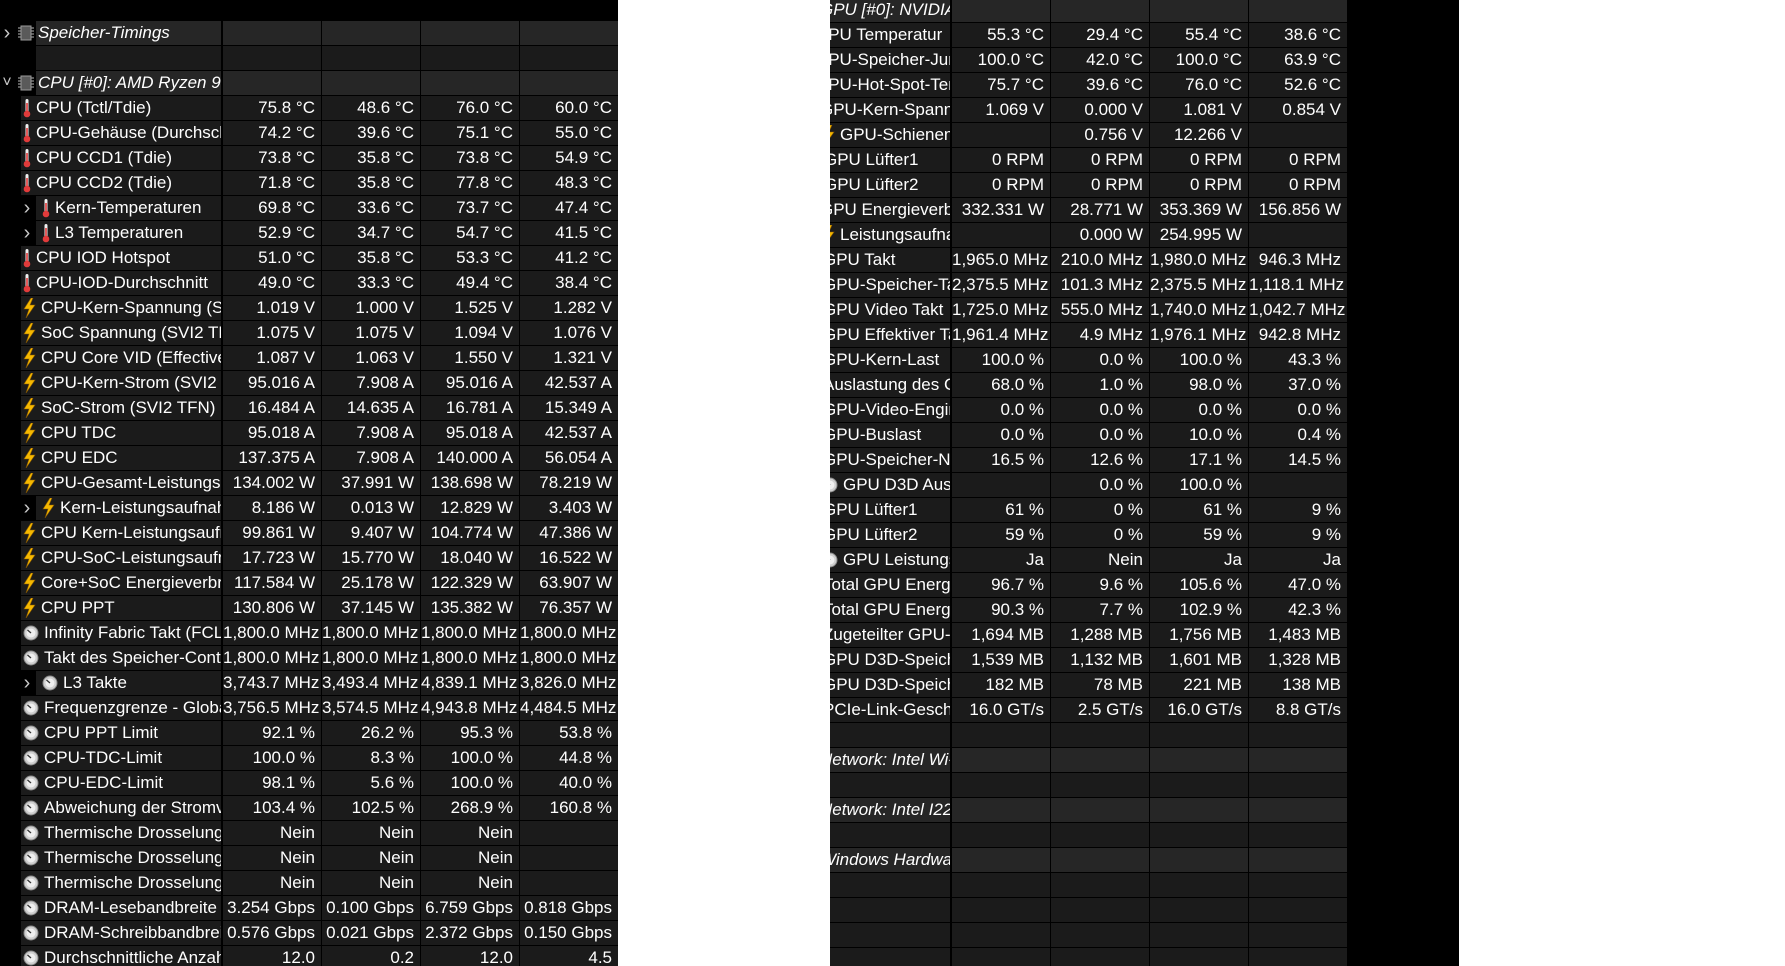 Image resolution: width=1785 pixels, height=966 pixels. I want to click on min-value-cell: 0.2, so click(371, 956).